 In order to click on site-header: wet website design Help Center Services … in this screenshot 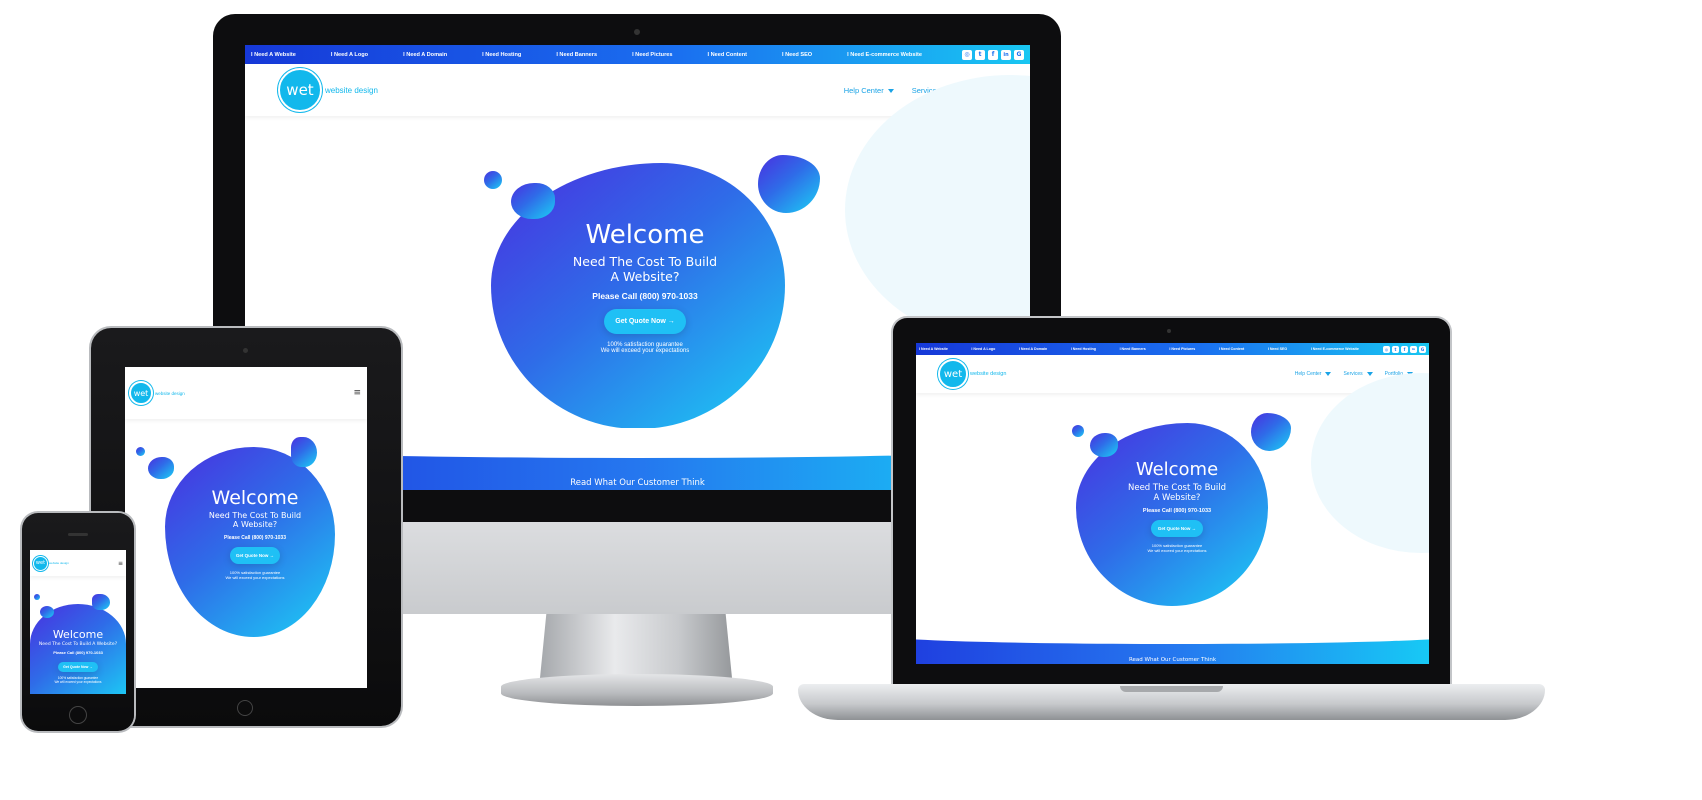, I will do `click(1172, 374)`.